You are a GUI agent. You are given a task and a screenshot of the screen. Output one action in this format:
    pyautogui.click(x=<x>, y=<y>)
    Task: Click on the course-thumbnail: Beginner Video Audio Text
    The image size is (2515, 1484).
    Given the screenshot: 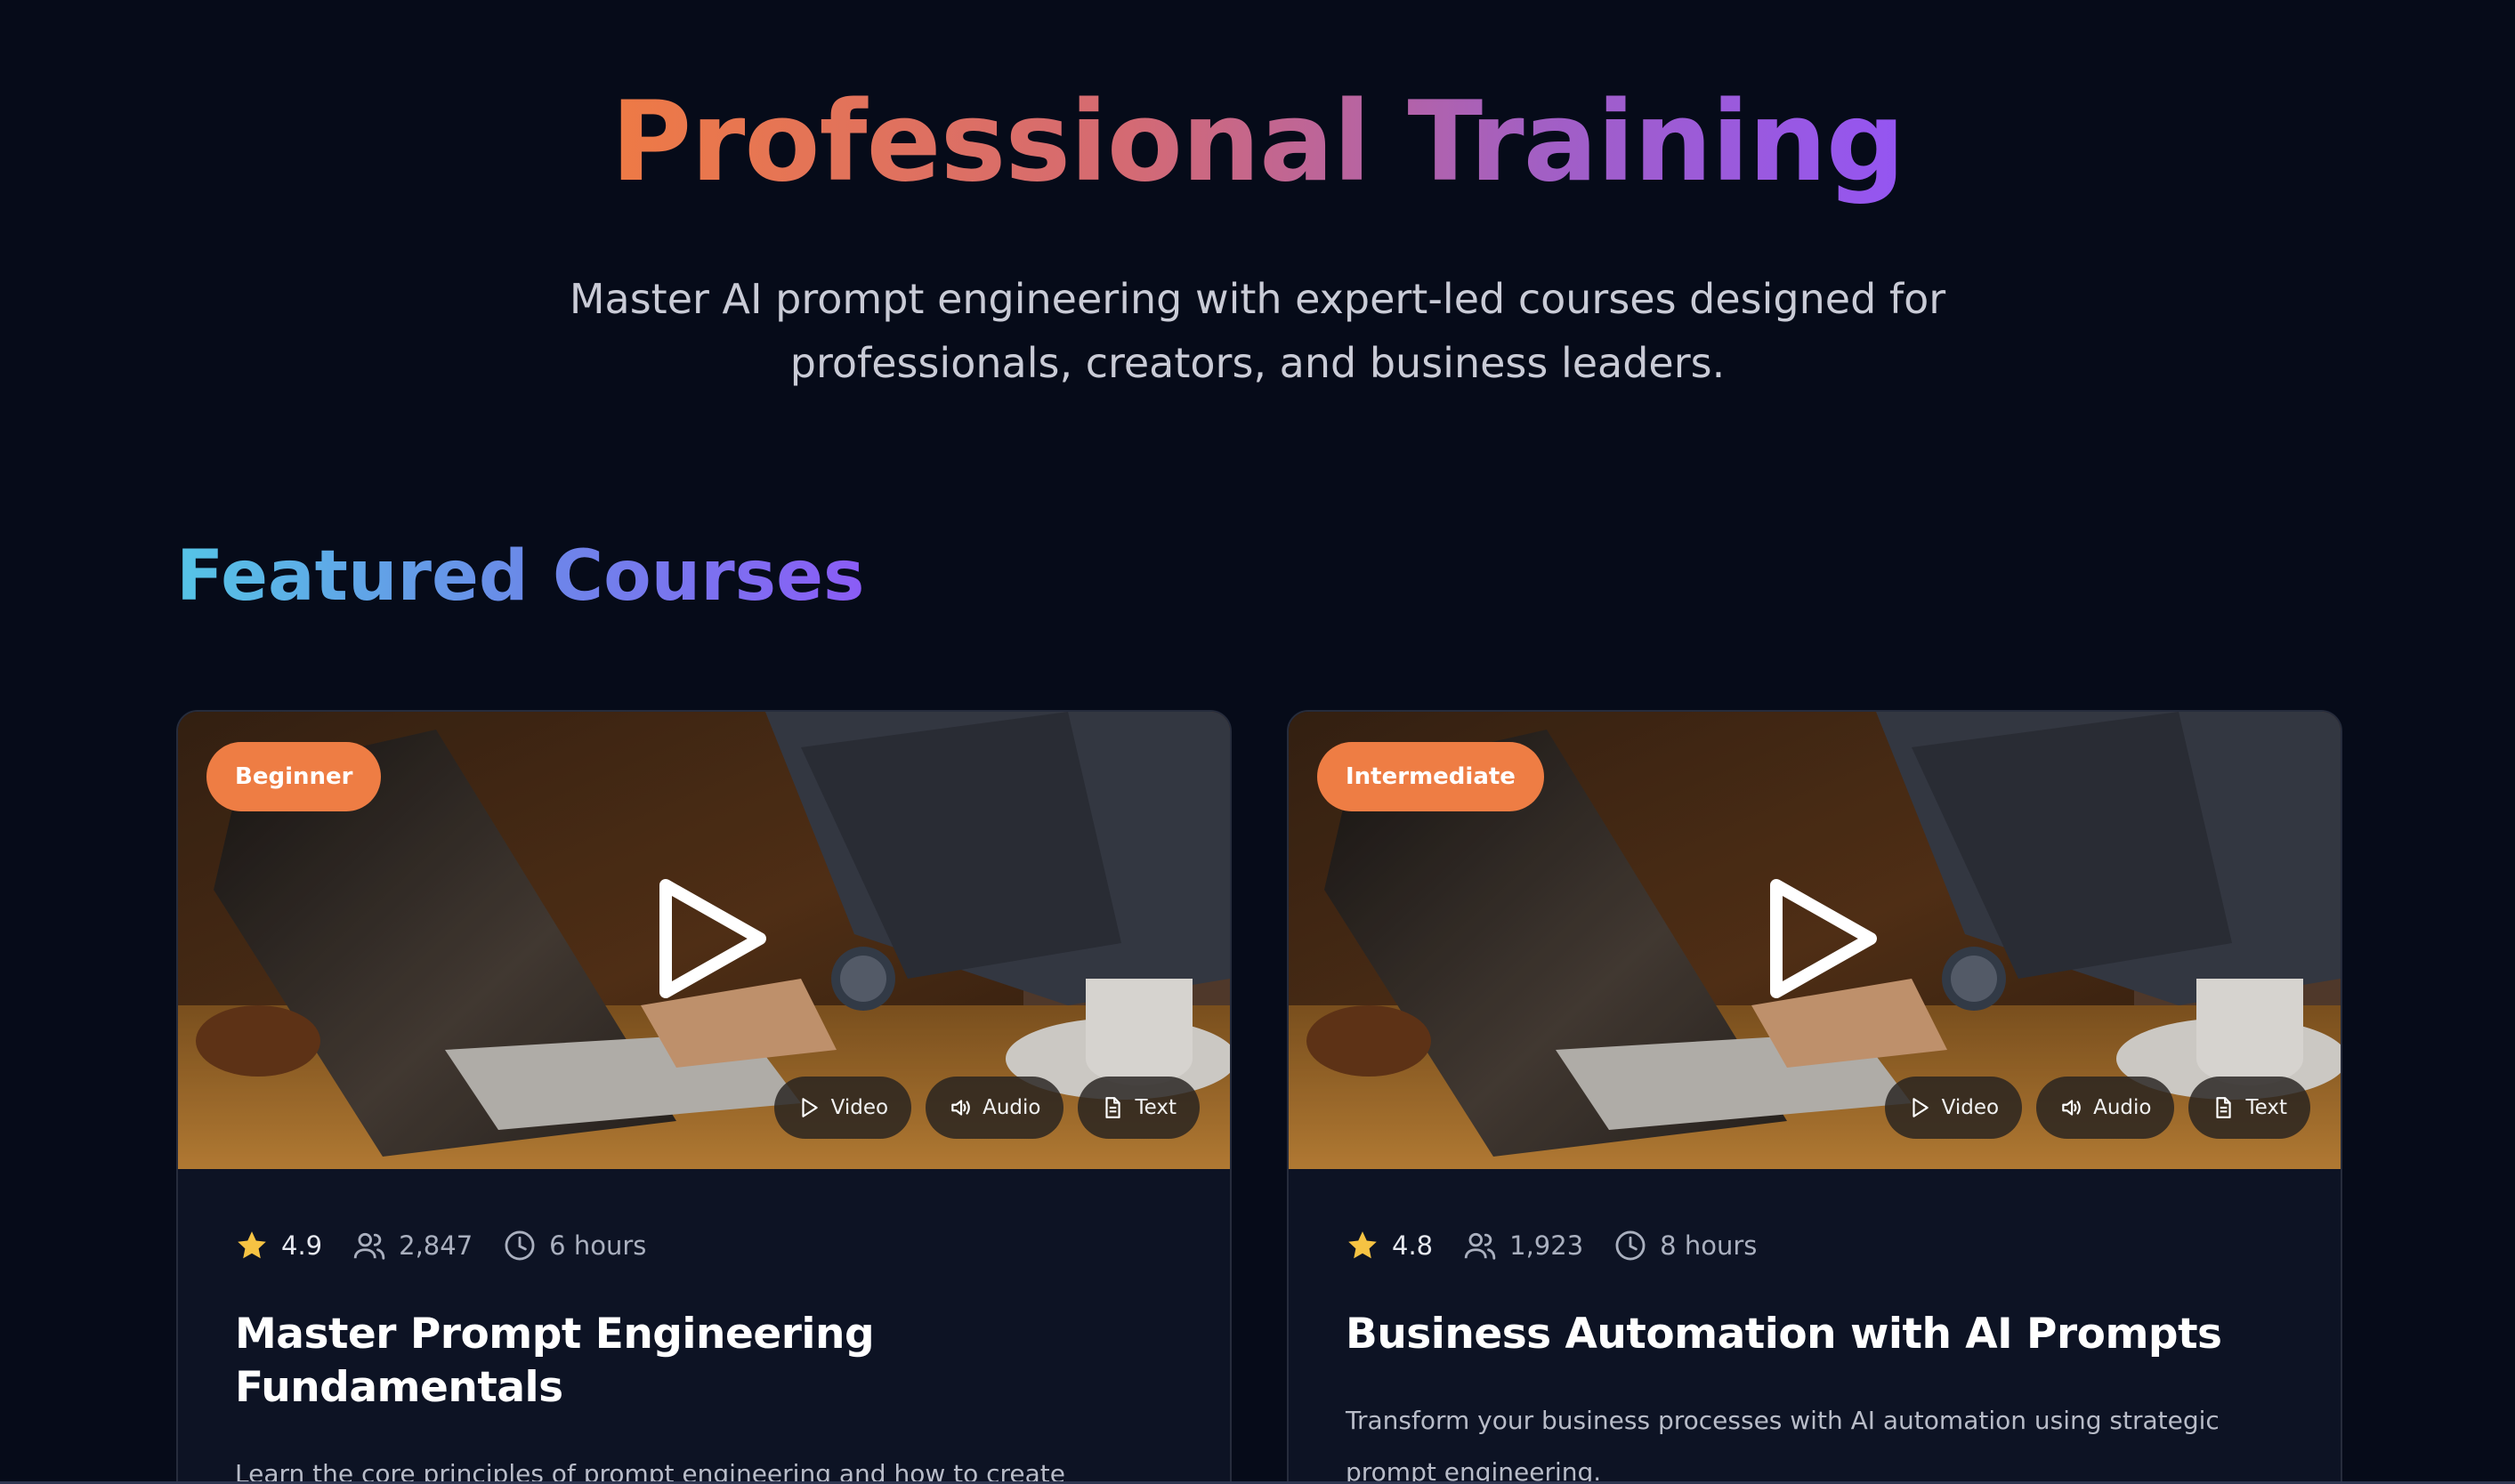 What is the action you would take?
    pyautogui.click(x=704, y=940)
    